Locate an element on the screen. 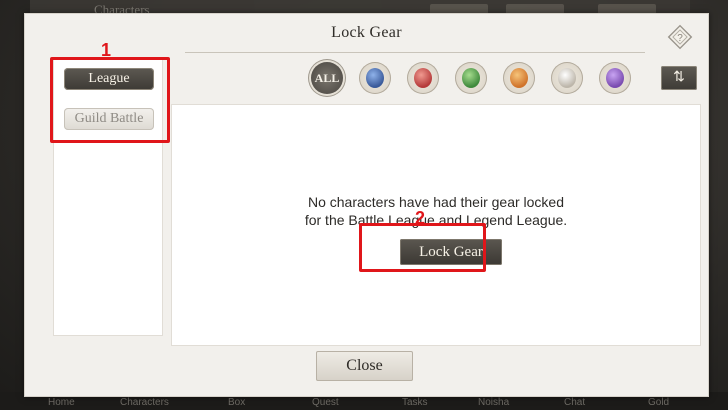 The image size is (728, 410). water-element-icon is located at coordinates (375, 78).